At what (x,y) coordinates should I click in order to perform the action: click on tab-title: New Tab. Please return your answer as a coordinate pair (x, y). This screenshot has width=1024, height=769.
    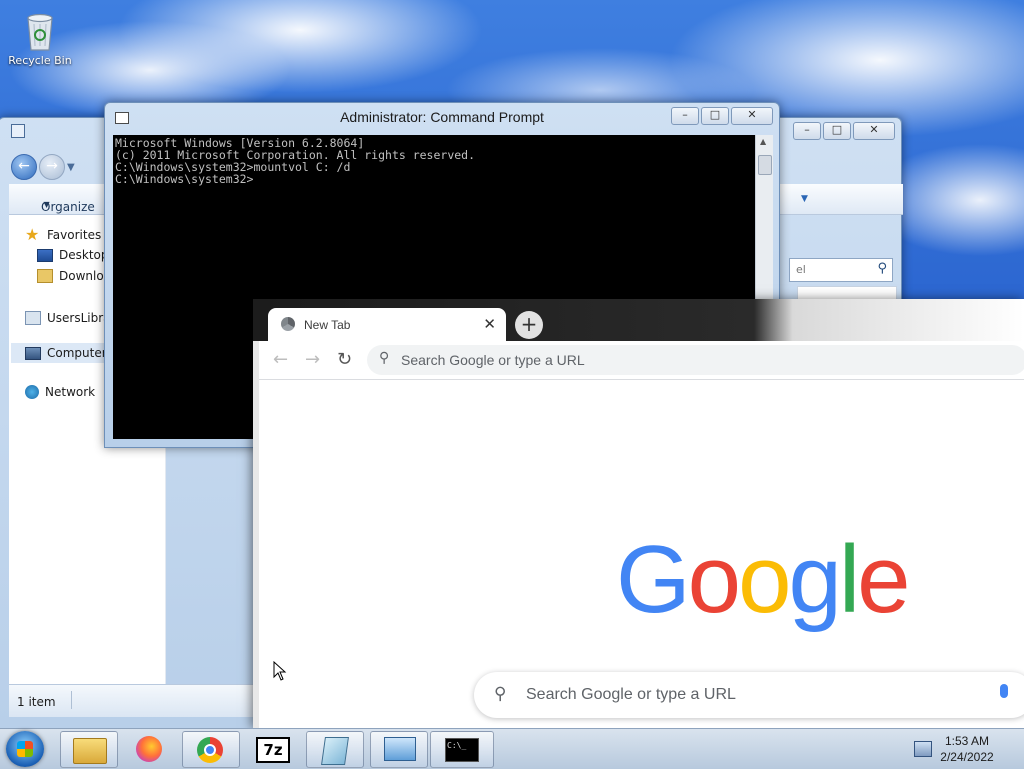
    Looking at the image, I should click on (327, 325).